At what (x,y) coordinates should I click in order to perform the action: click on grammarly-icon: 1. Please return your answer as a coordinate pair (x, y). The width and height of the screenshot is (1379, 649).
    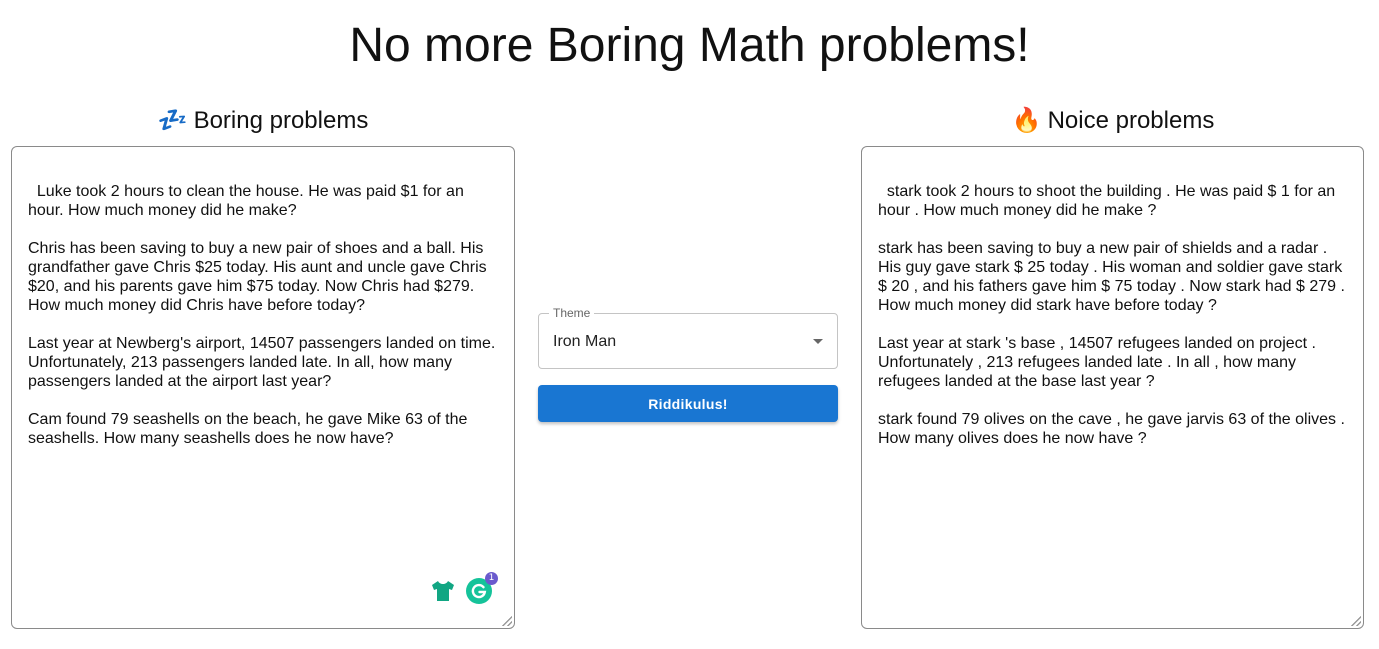
    Looking at the image, I should click on (482, 588).